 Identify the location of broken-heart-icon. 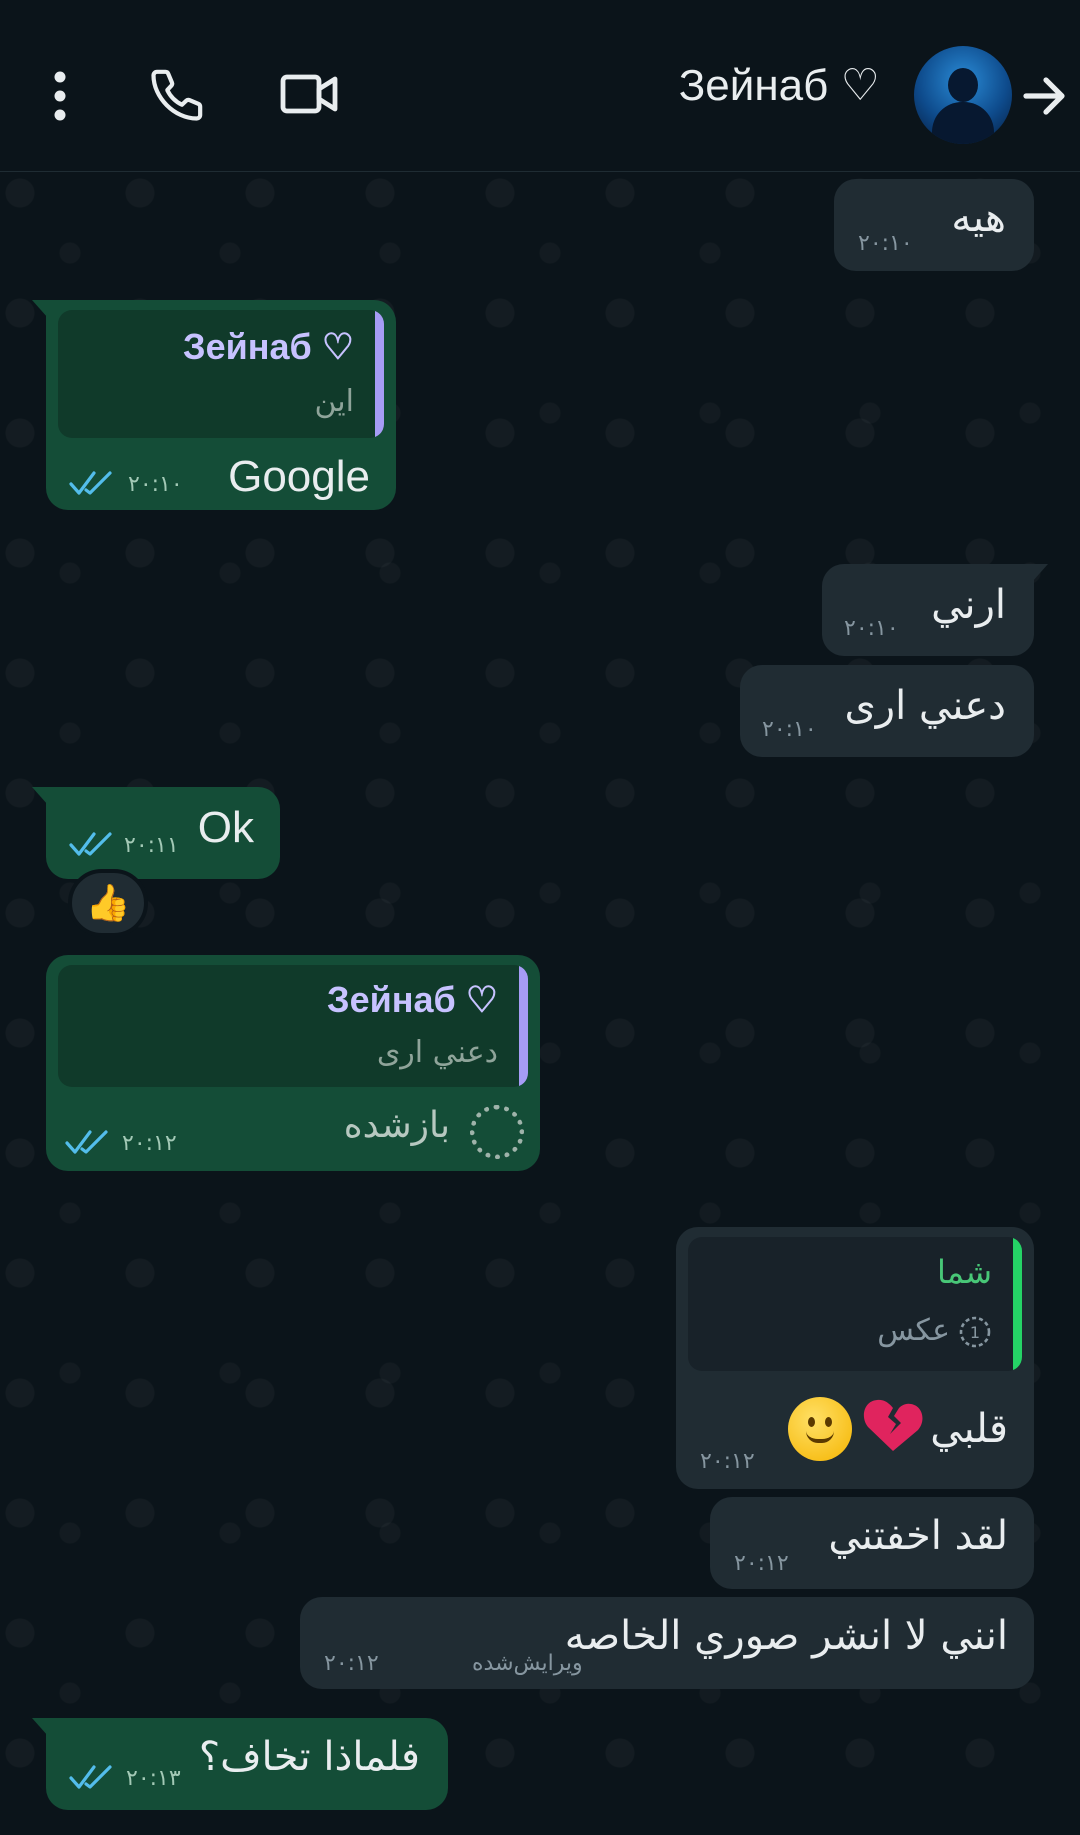
(893, 1429).